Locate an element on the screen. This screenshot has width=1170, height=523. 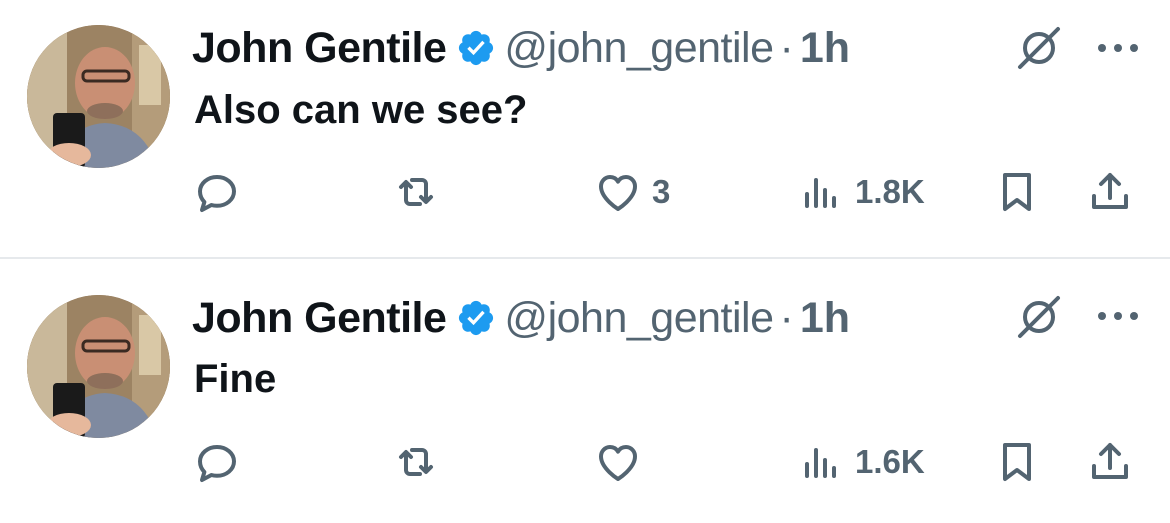
tweet-divider is located at coordinates (585, 258).